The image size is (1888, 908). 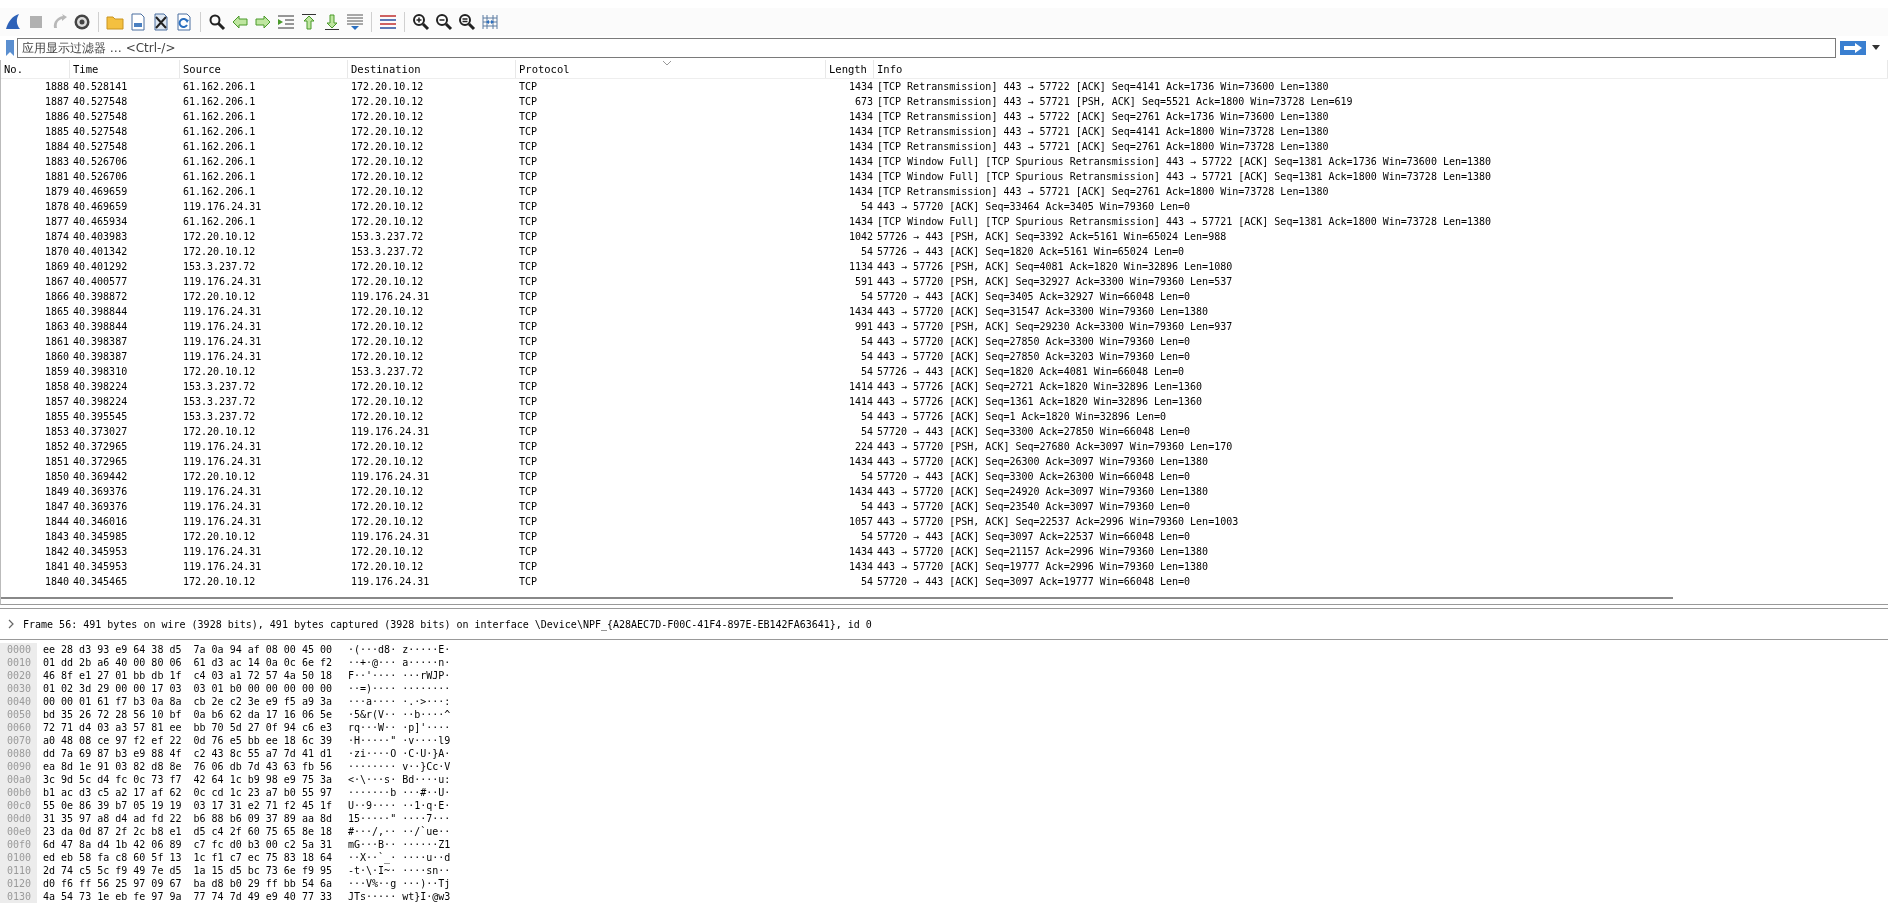 I want to click on column-header: Source, so click(x=264, y=69).